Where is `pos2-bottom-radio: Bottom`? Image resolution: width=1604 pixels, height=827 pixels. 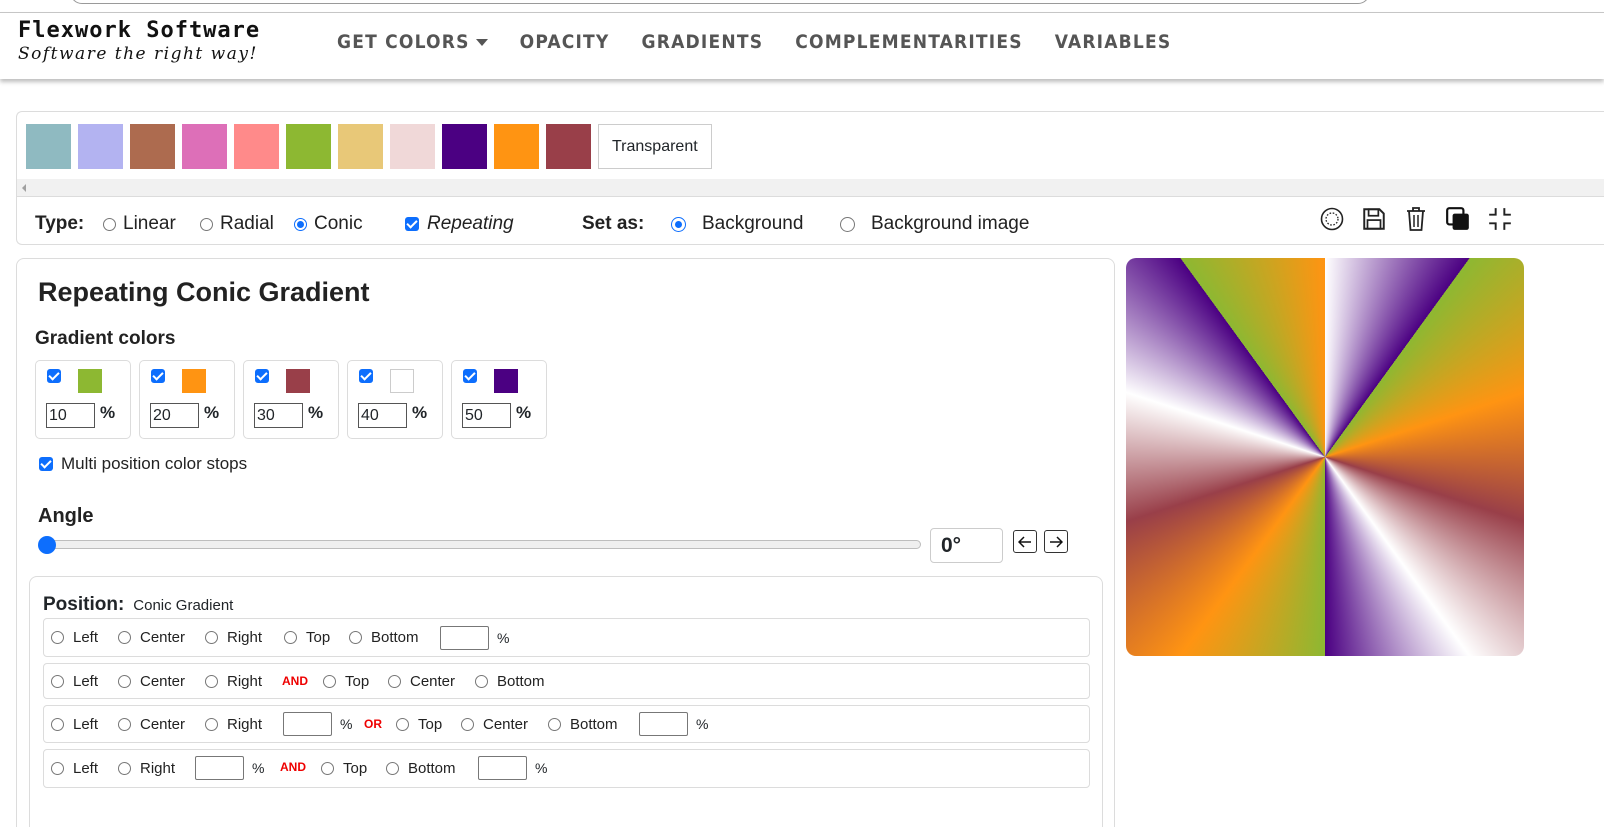
pos2-bottom-radio: Bottom is located at coordinates (510, 681).